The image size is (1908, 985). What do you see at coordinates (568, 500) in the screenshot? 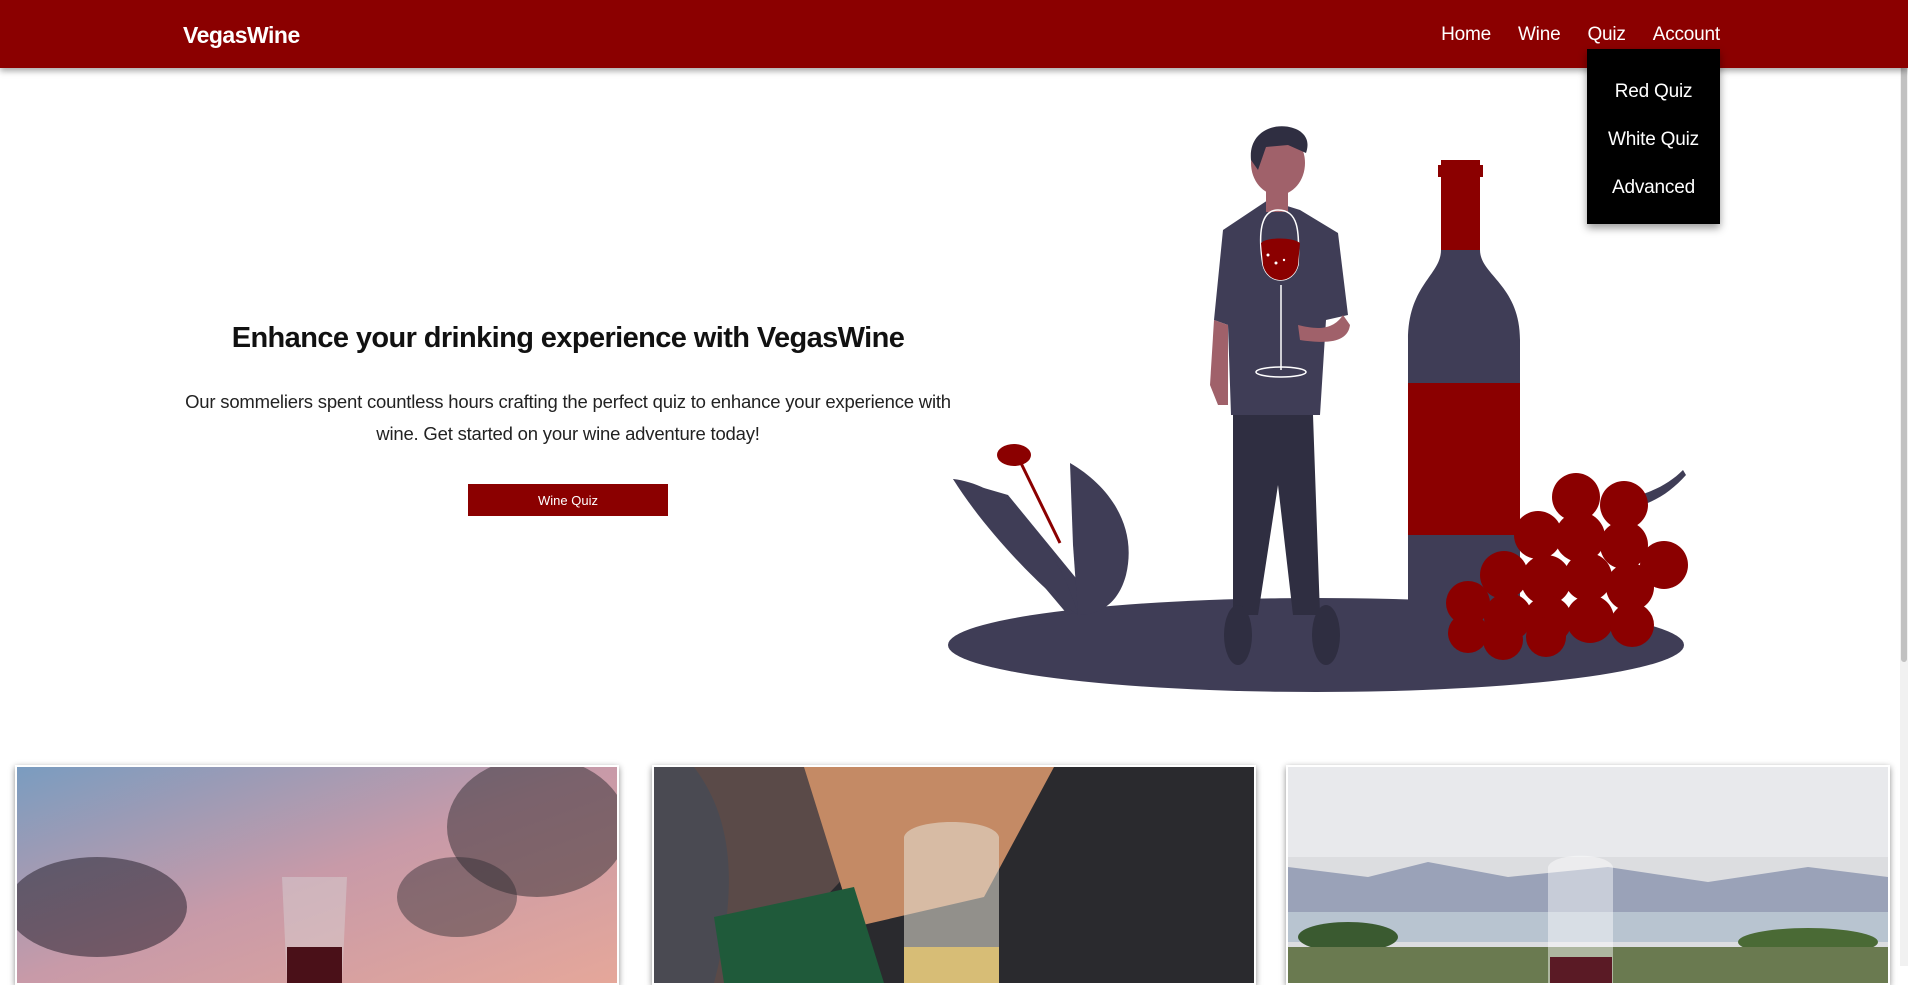
I see `wine-quiz-button: Wine Quiz` at bounding box center [568, 500].